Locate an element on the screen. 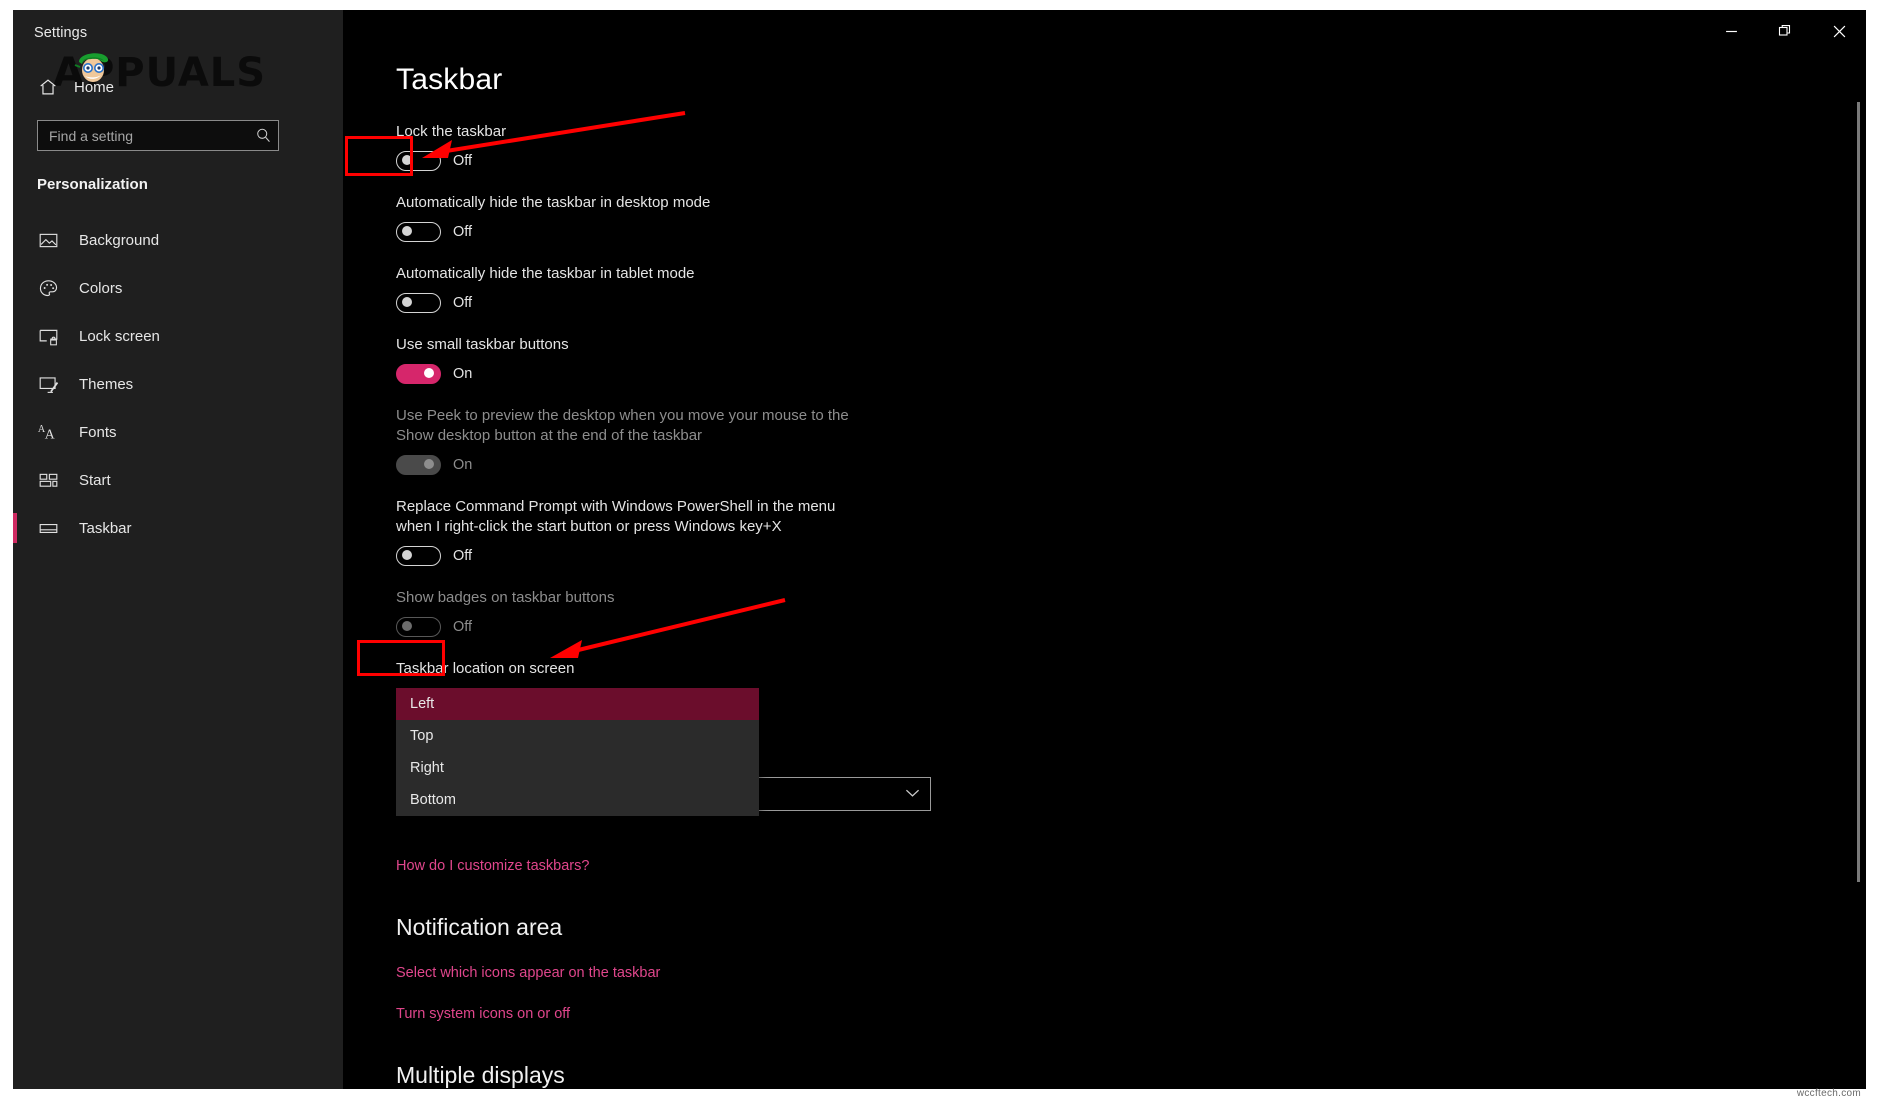 Image resolution: width=1879 pixels, height=1101 pixels. sidebar-section-heading: Personalization is located at coordinates (92, 184).